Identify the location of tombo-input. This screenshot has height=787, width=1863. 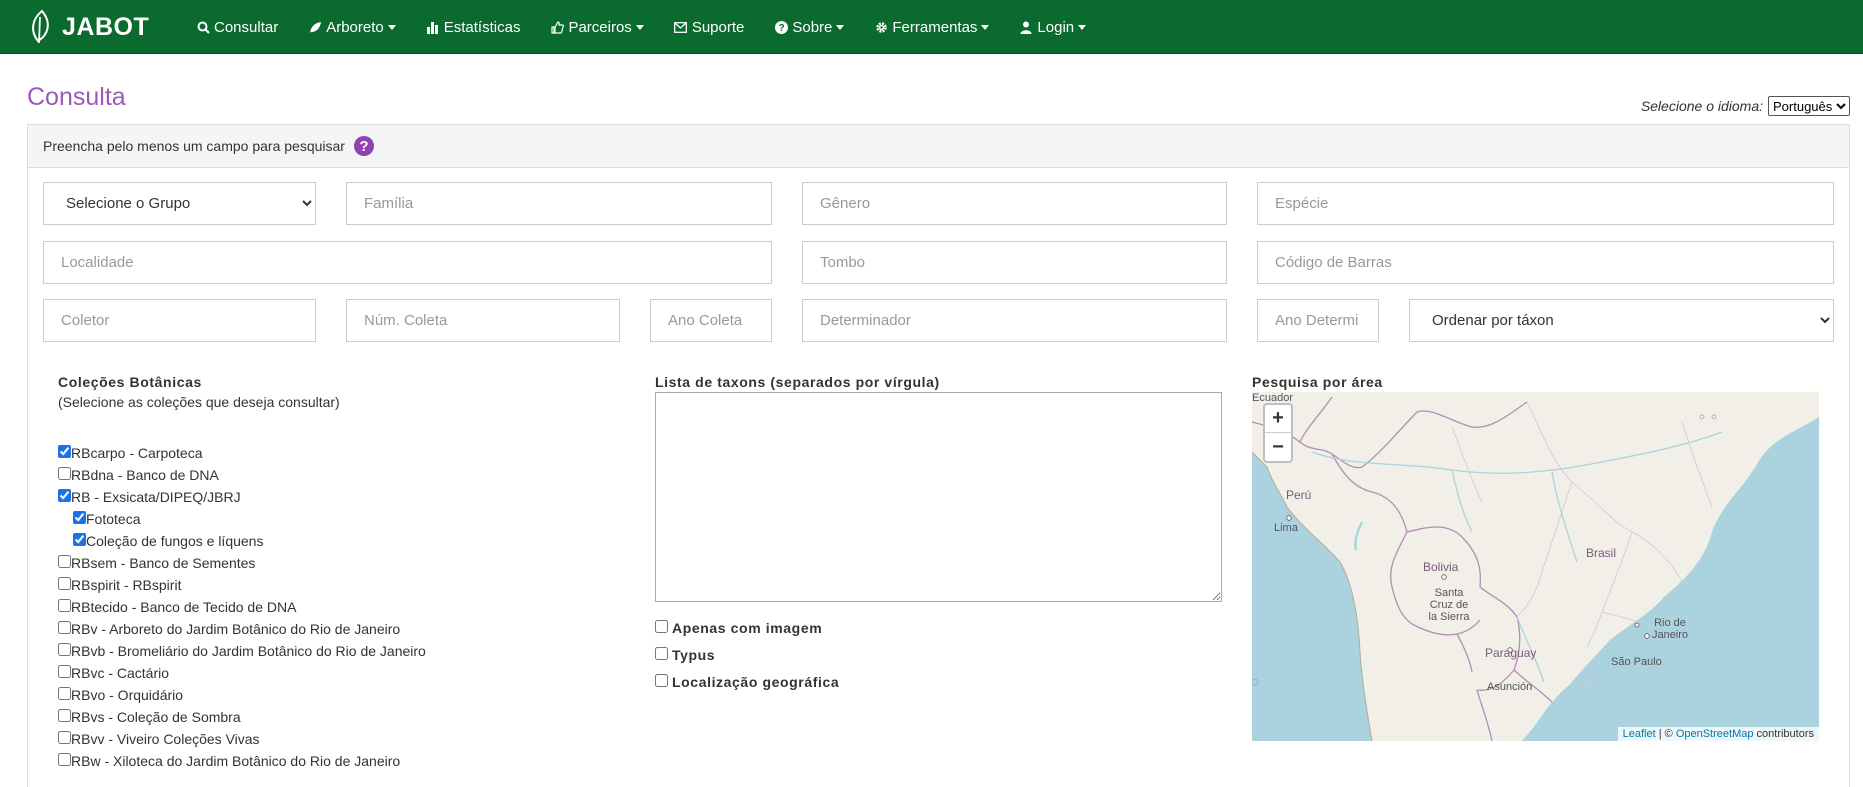
(1014, 262).